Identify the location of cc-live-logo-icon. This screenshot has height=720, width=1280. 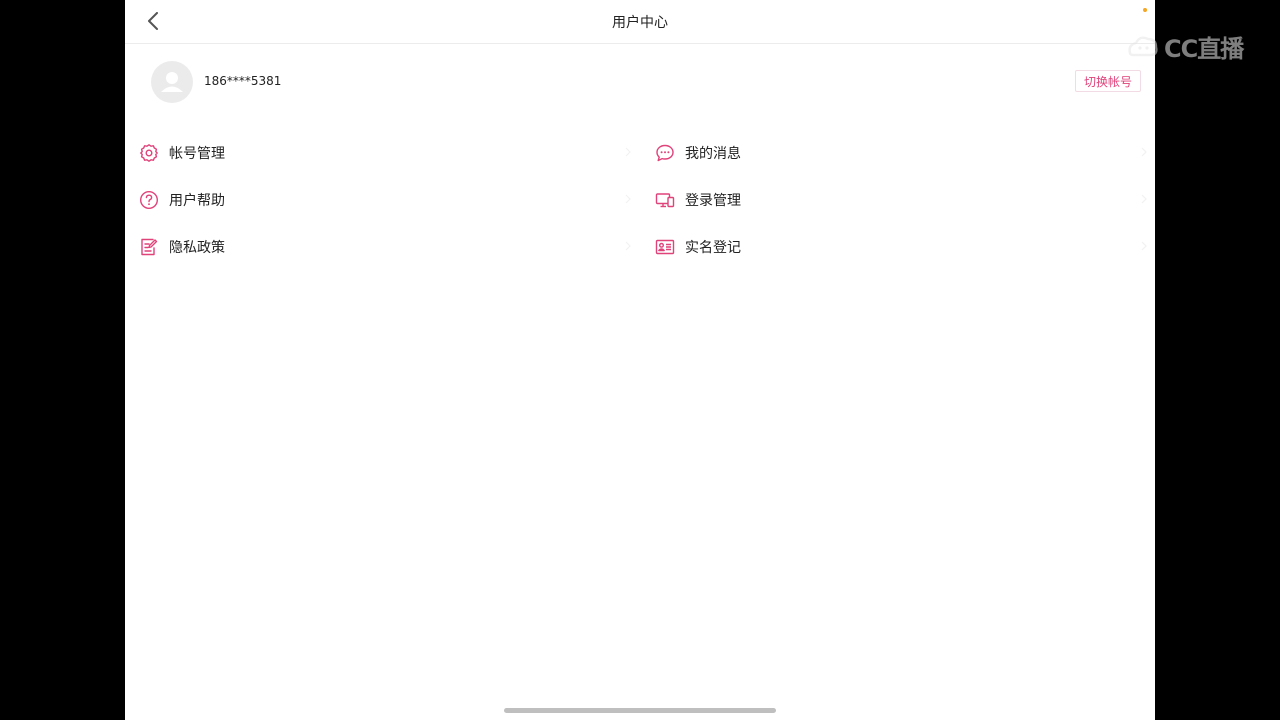
(1143, 46).